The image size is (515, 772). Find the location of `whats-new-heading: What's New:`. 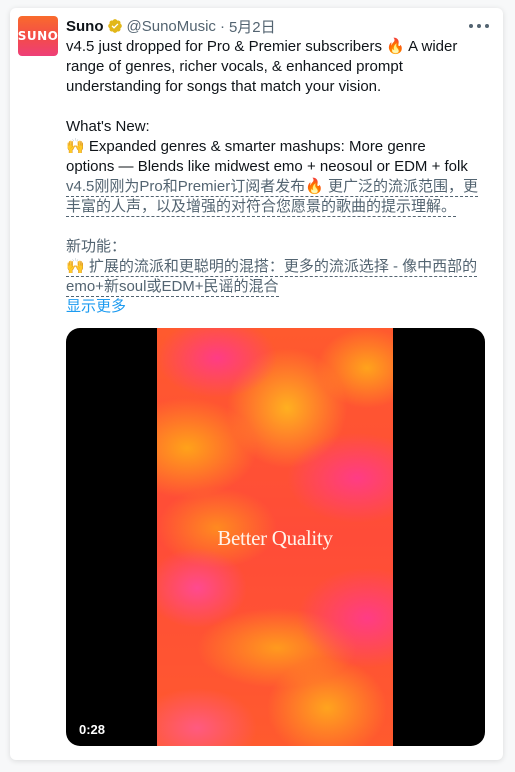

whats-new-heading: What's New: is located at coordinates (108, 126).